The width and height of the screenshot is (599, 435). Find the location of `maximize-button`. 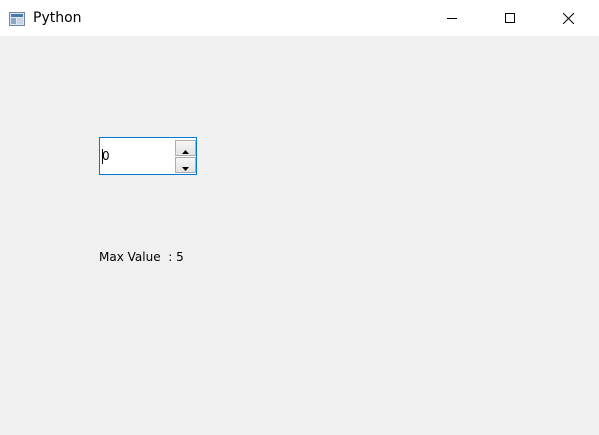

maximize-button is located at coordinates (510, 18).